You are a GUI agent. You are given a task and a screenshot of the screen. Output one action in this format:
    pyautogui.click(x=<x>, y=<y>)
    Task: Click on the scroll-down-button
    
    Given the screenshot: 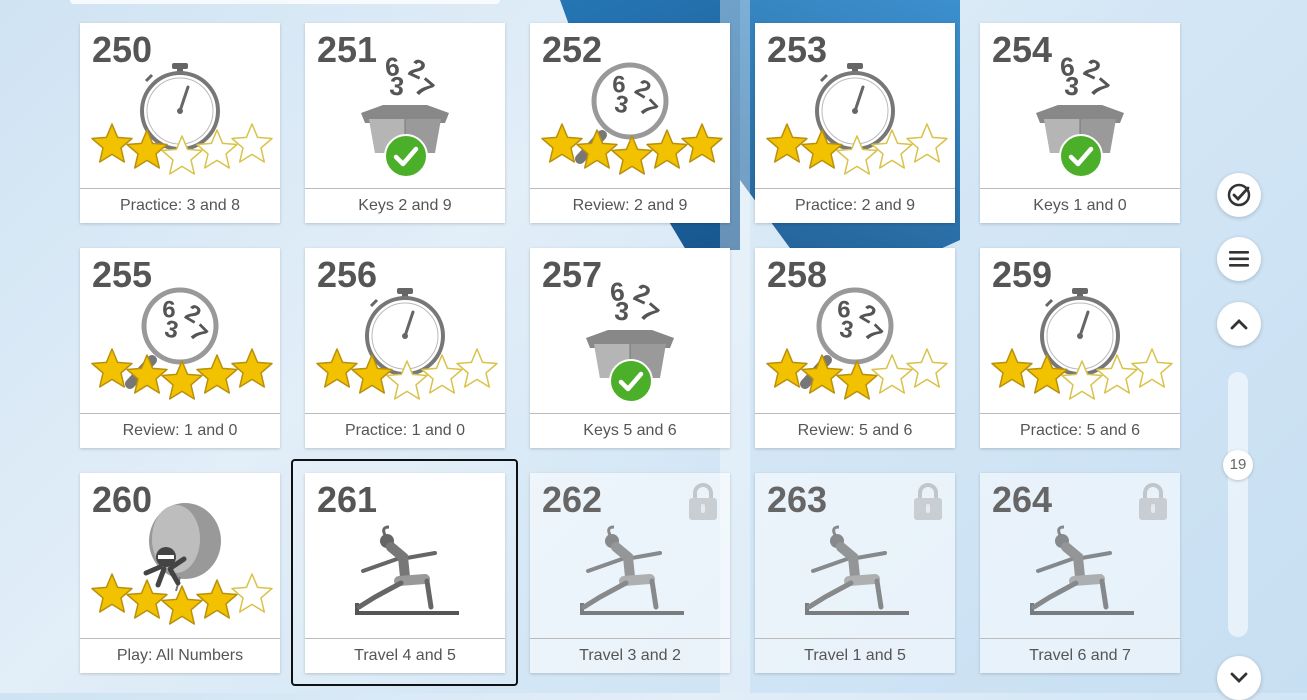 What is the action you would take?
    pyautogui.click(x=1239, y=678)
    